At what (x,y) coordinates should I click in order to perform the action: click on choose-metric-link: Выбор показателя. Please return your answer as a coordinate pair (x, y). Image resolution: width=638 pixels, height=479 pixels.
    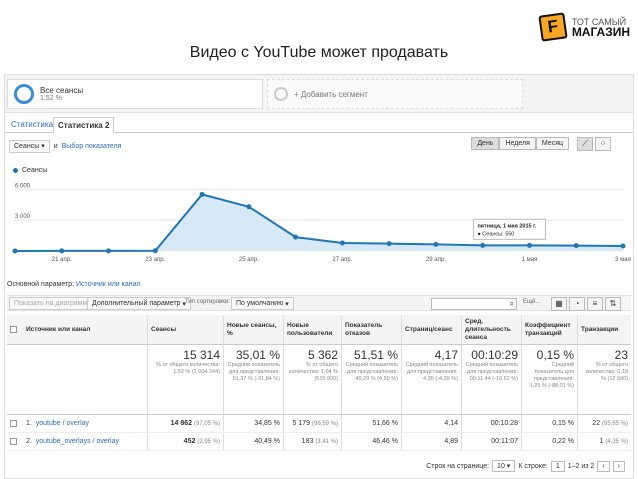
    Looking at the image, I should click on (92, 146).